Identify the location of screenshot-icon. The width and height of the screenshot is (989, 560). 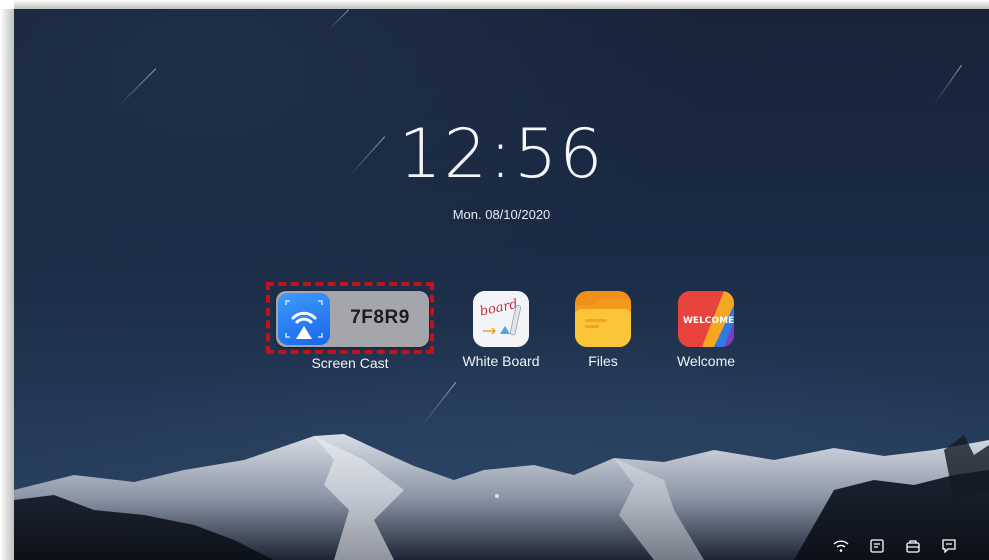
(877, 546).